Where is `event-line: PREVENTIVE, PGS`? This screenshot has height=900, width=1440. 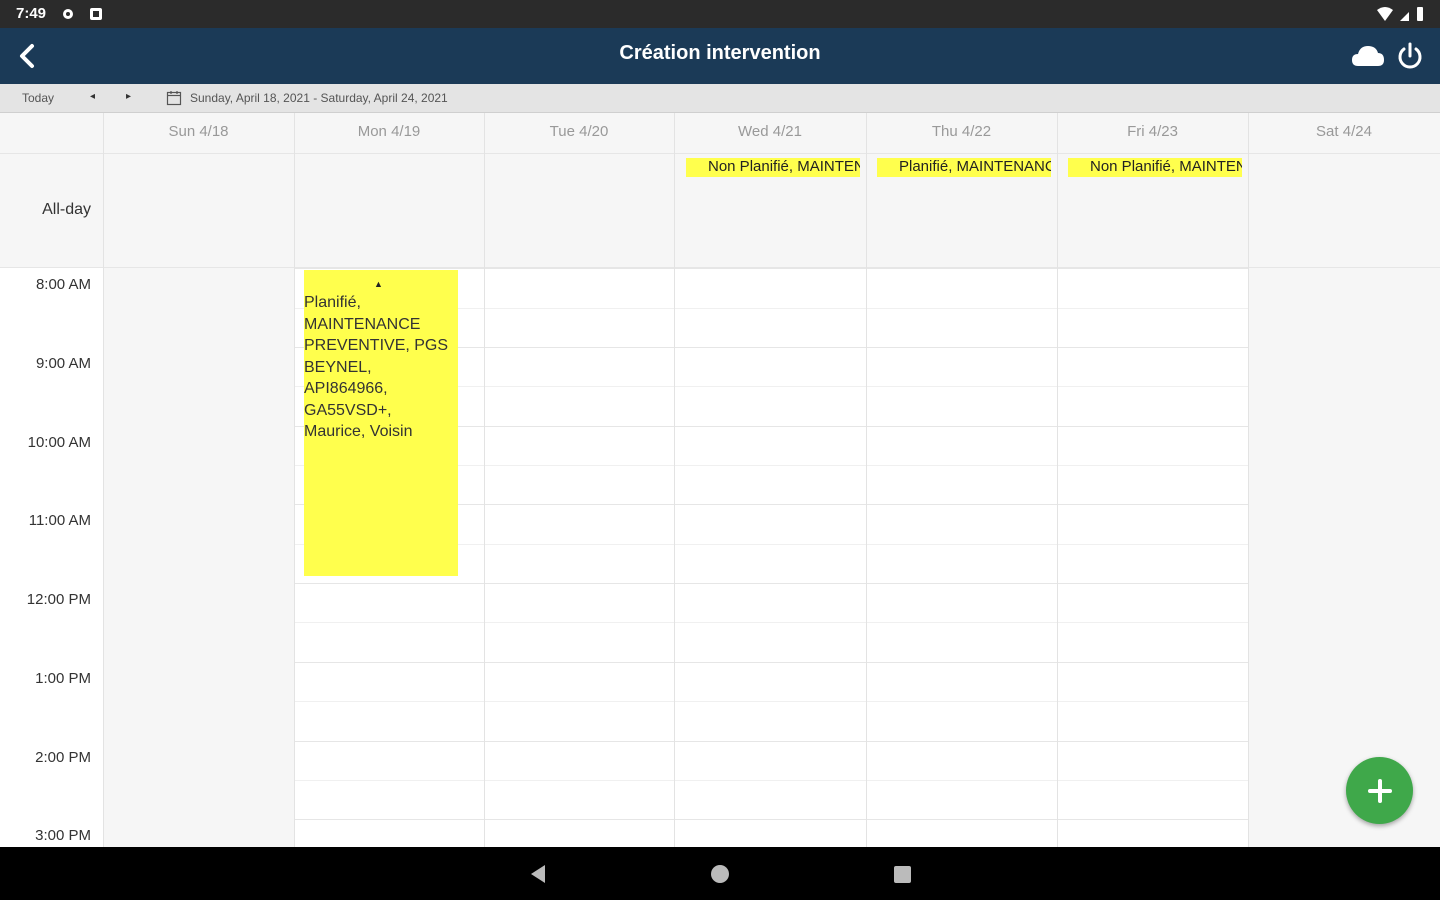
event-line: PREVENTIVE, PGS is located at coordinates (376, 345).